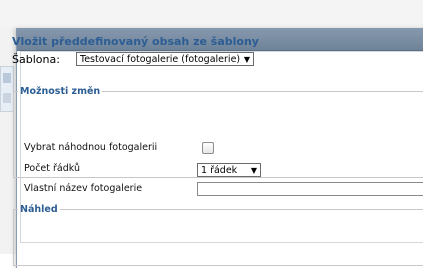 The height and width of the screenshot is (268, 423). I want to click on dialog-heading: Vložit předdefinovaný obsah ze šablony, so click(135, 41).